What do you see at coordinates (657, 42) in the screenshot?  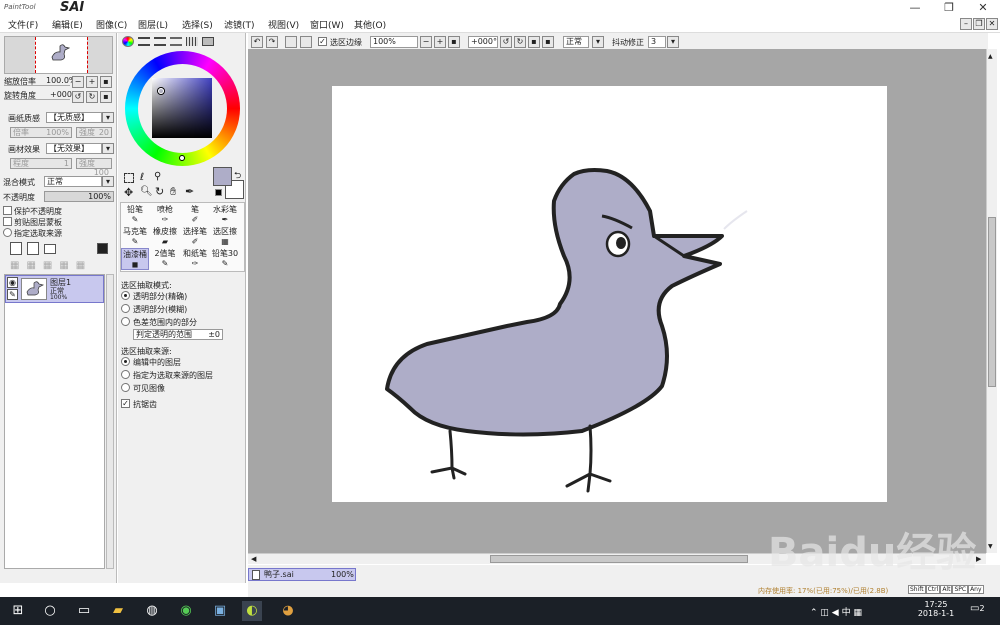 I see `stabilizer-select: 3` at bounding box center [657, 42].